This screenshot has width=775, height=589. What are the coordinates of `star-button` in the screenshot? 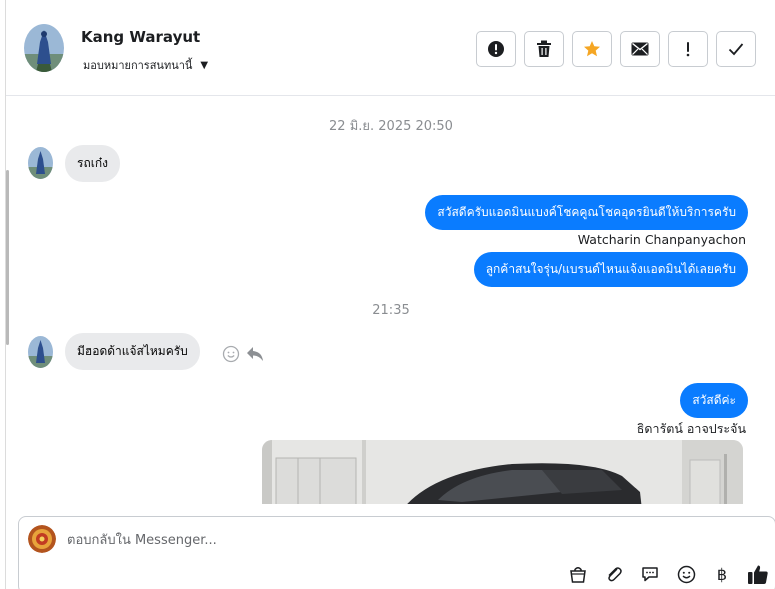 It's located at (592, 49).